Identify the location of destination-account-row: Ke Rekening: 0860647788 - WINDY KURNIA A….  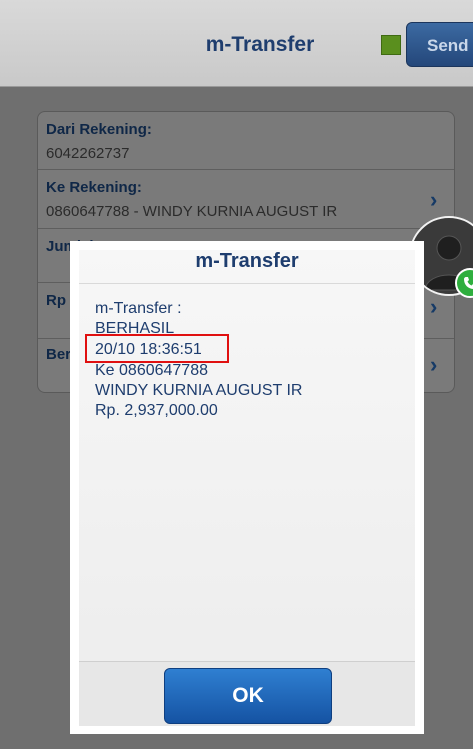
(246, 199).